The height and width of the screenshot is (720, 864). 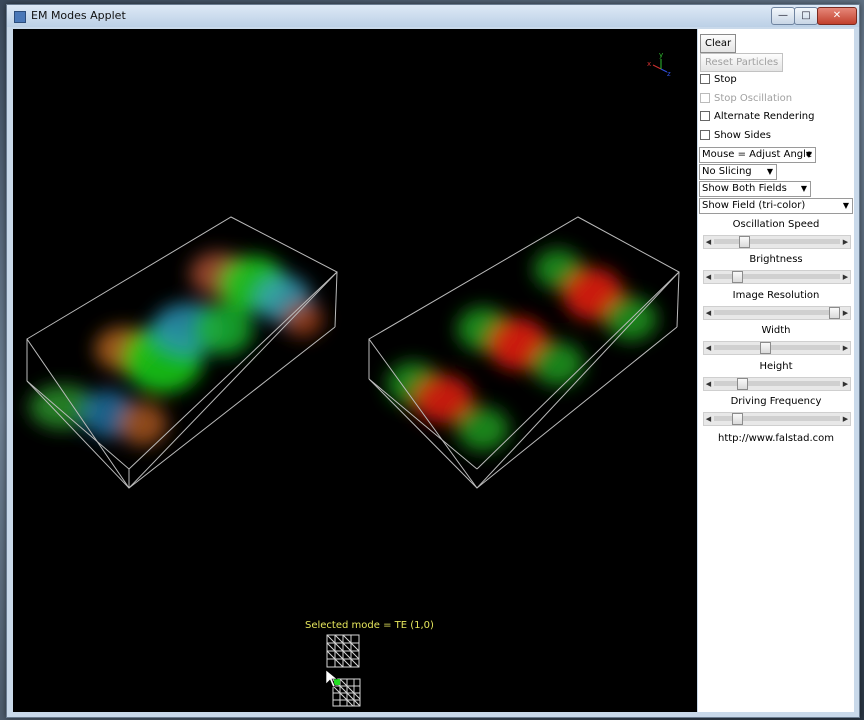 I want to click on app-icon, so click(x=20, y=17).